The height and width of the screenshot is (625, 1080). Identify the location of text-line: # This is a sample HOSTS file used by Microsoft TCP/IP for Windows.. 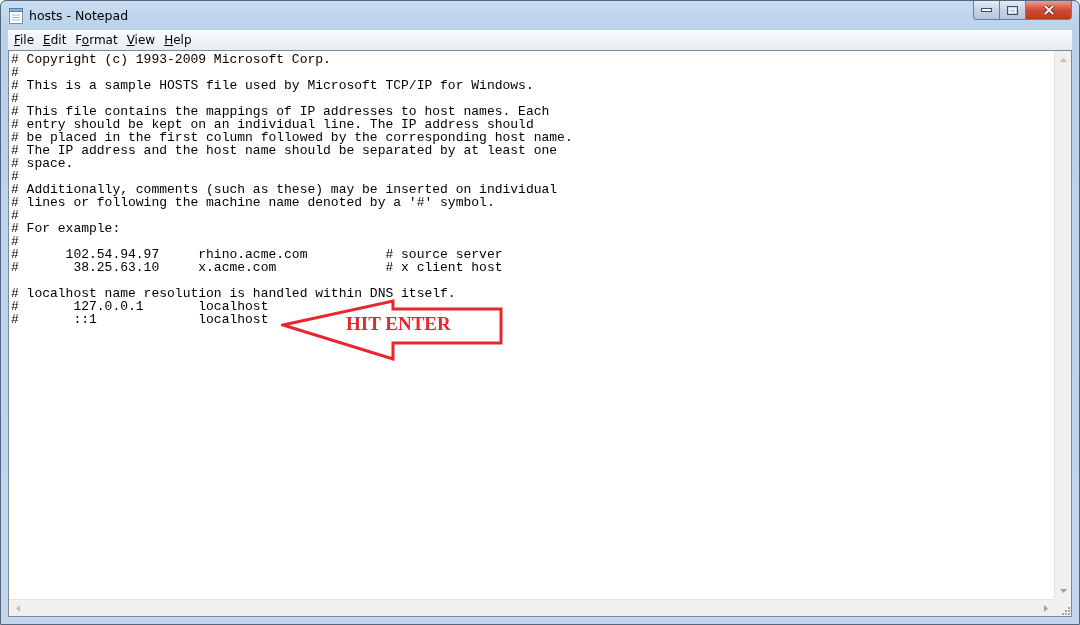
(272, 85).